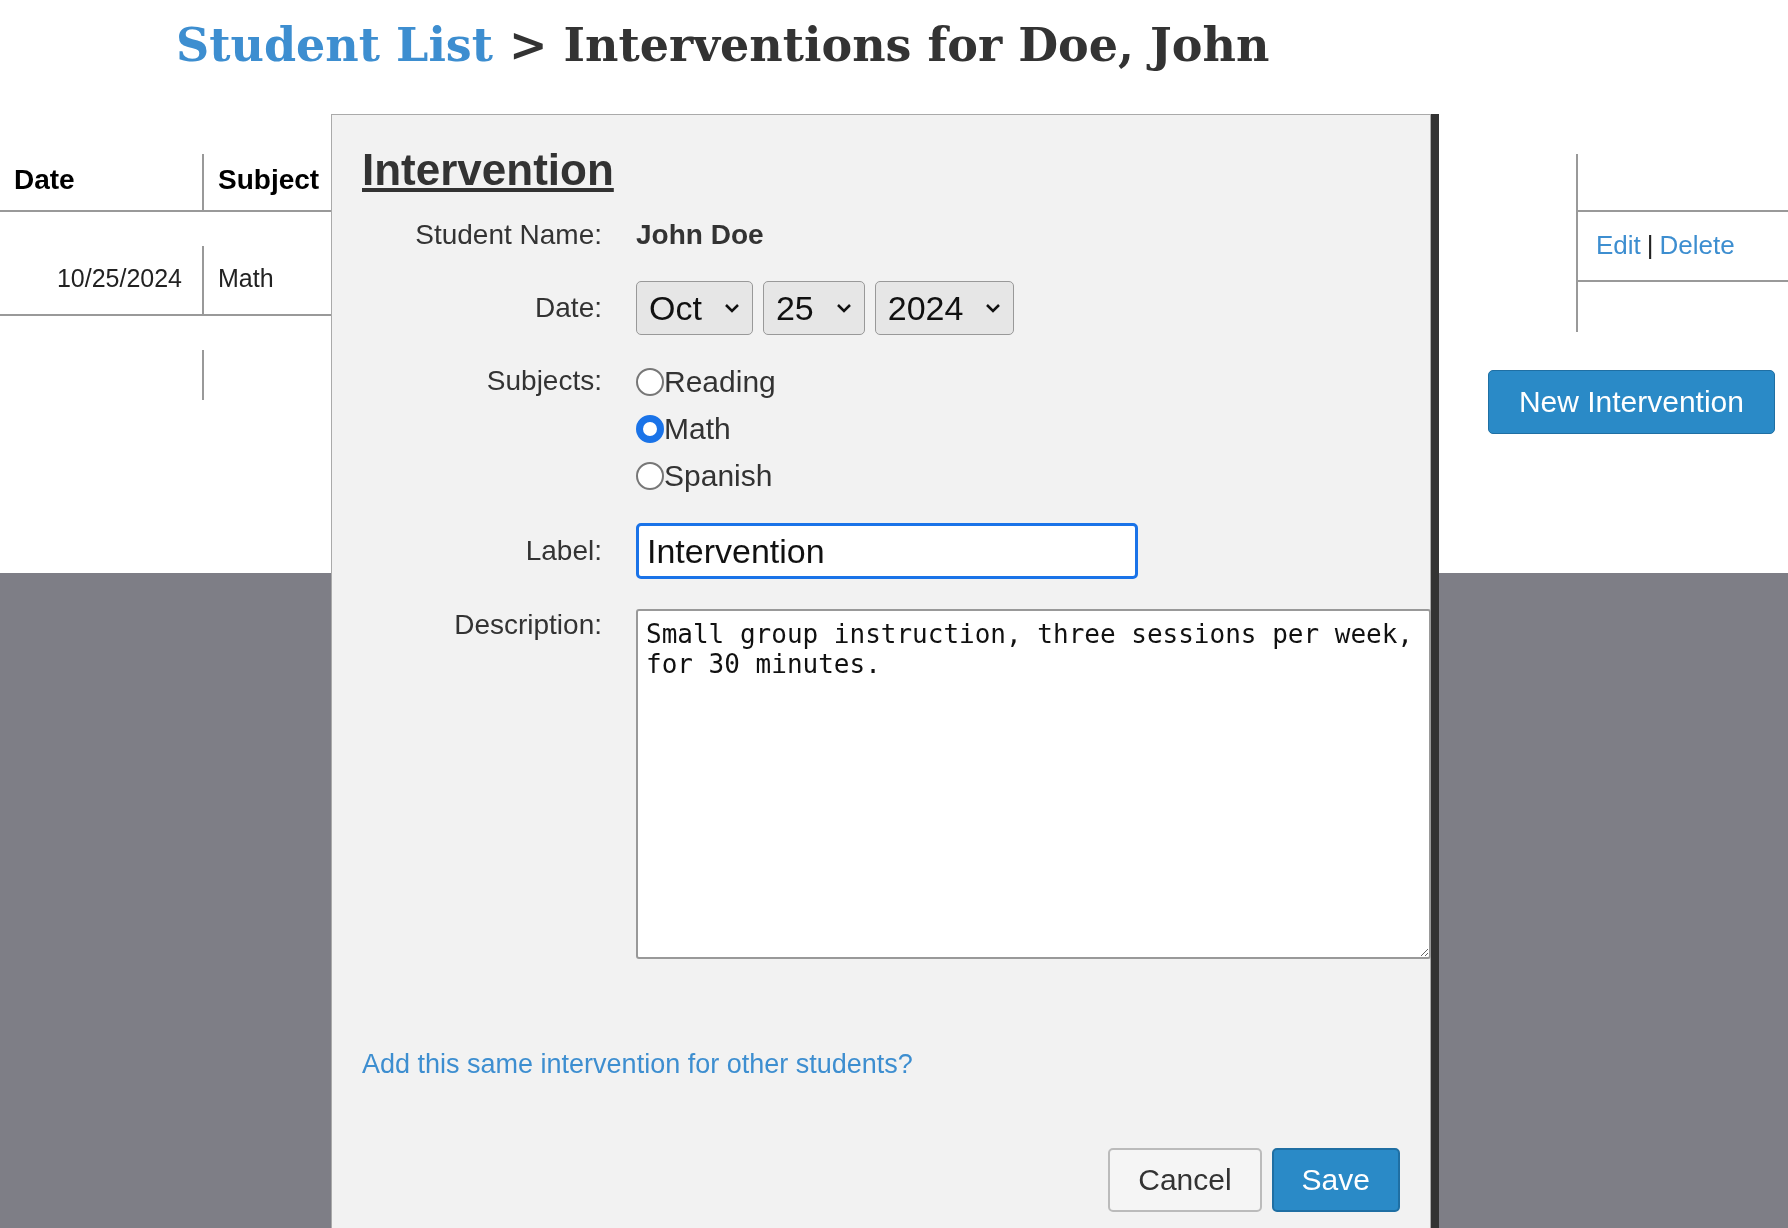 This screenshot has width=1788, height=1228. What do you see at coordinates (1033, 784) in the screenshot?
I see `description-field: Small group instruction, three sessions per week, for 30 minutes.` at bounding box center [1033, 784].